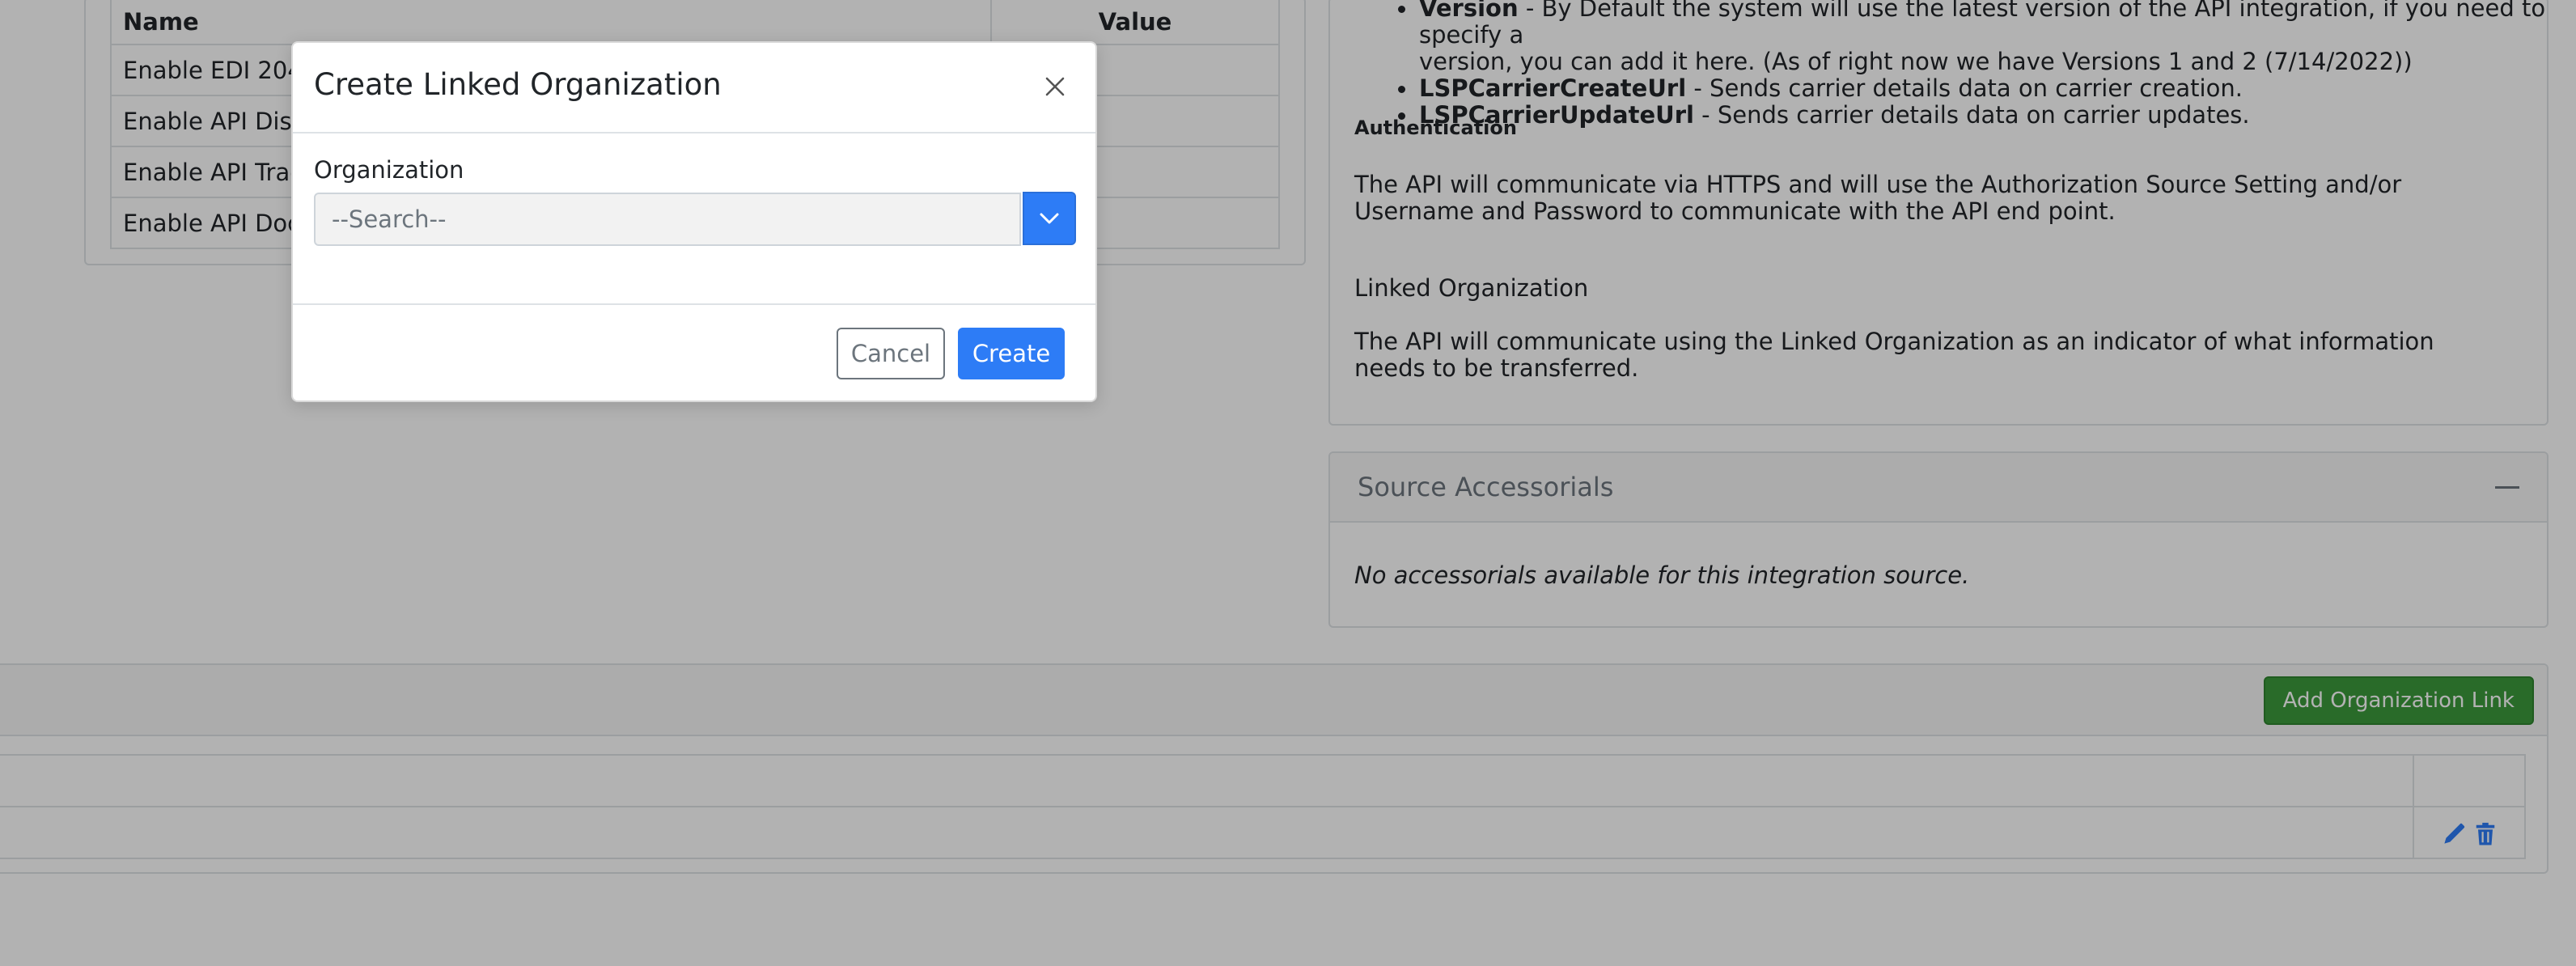 The width and height of the screenshot is (2576, 966). Describe the element at coordinates (667, 219) in the screenshot. I see `organization-search-input` at that location.